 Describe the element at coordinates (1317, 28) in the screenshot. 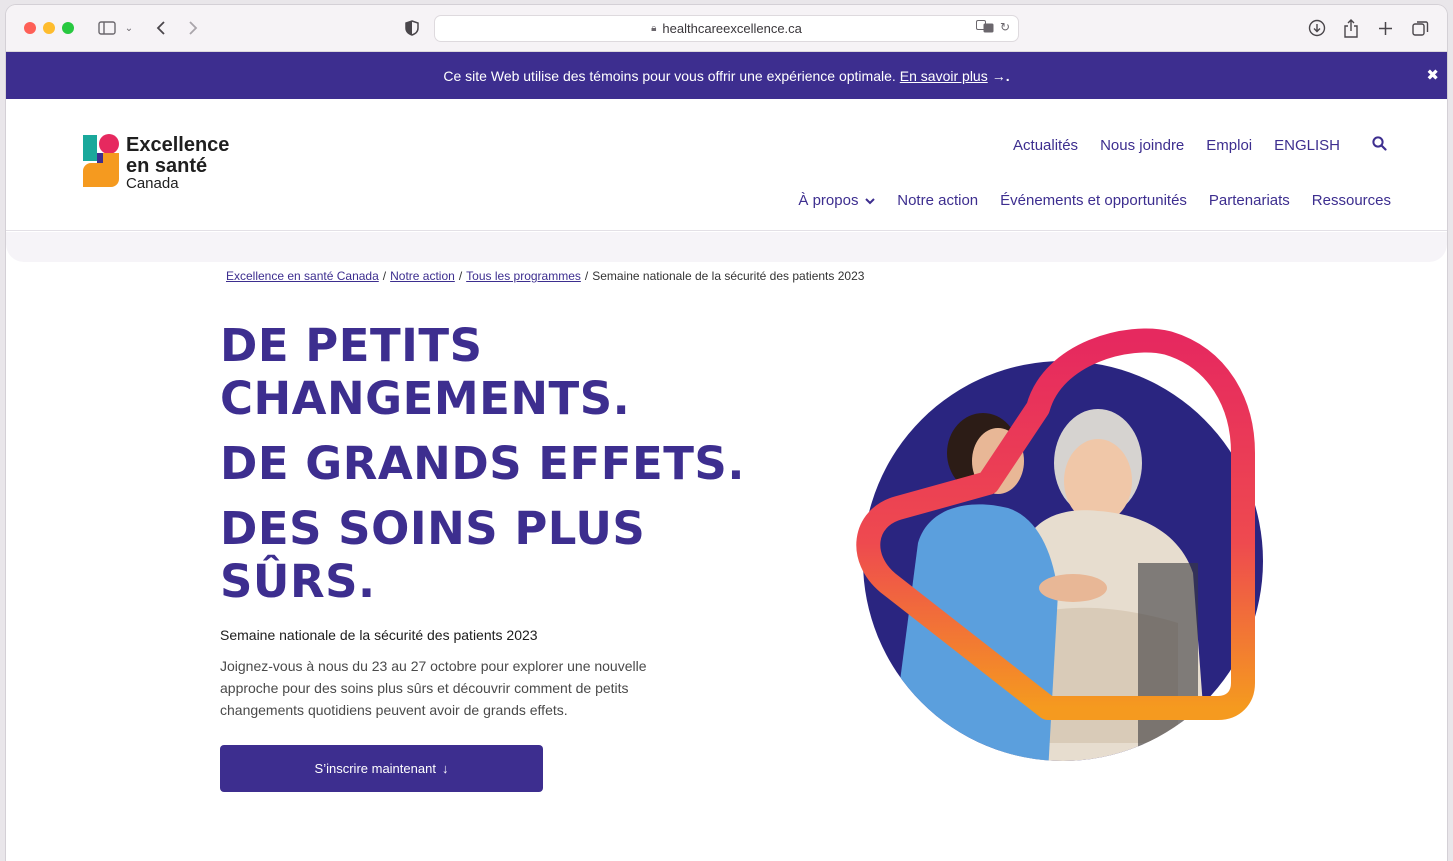

I see `download-icon` at that location.